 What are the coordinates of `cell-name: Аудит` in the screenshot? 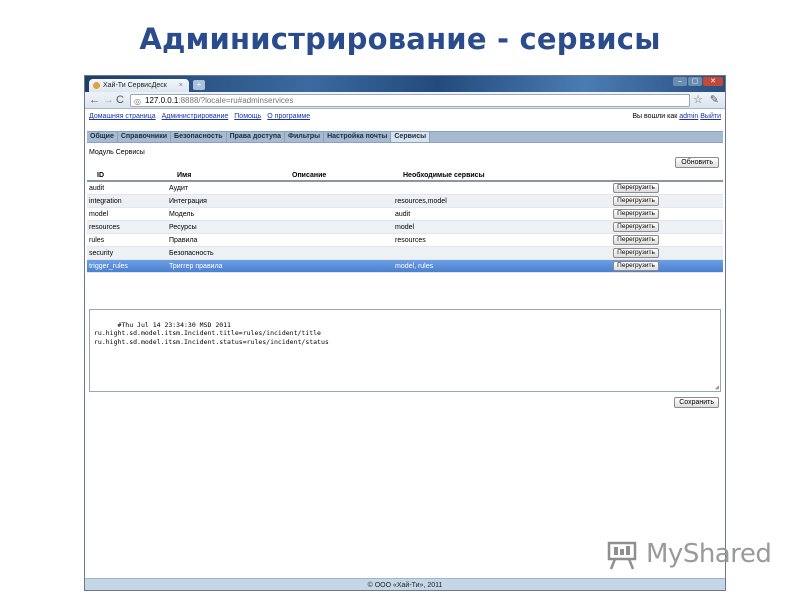 It's located at (179, 188).